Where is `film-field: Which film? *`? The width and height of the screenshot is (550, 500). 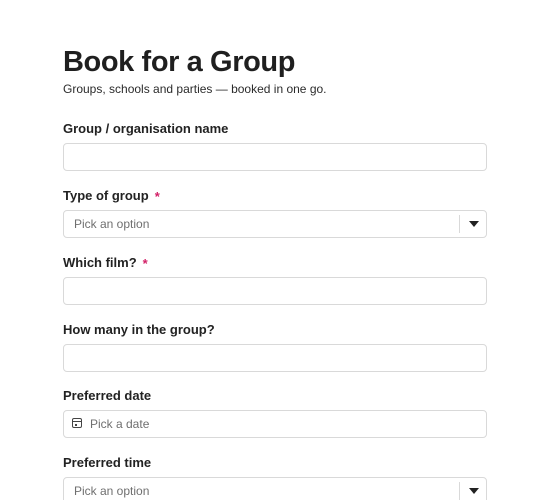 film-field: Which film? * is located at coordinates (275, 280).